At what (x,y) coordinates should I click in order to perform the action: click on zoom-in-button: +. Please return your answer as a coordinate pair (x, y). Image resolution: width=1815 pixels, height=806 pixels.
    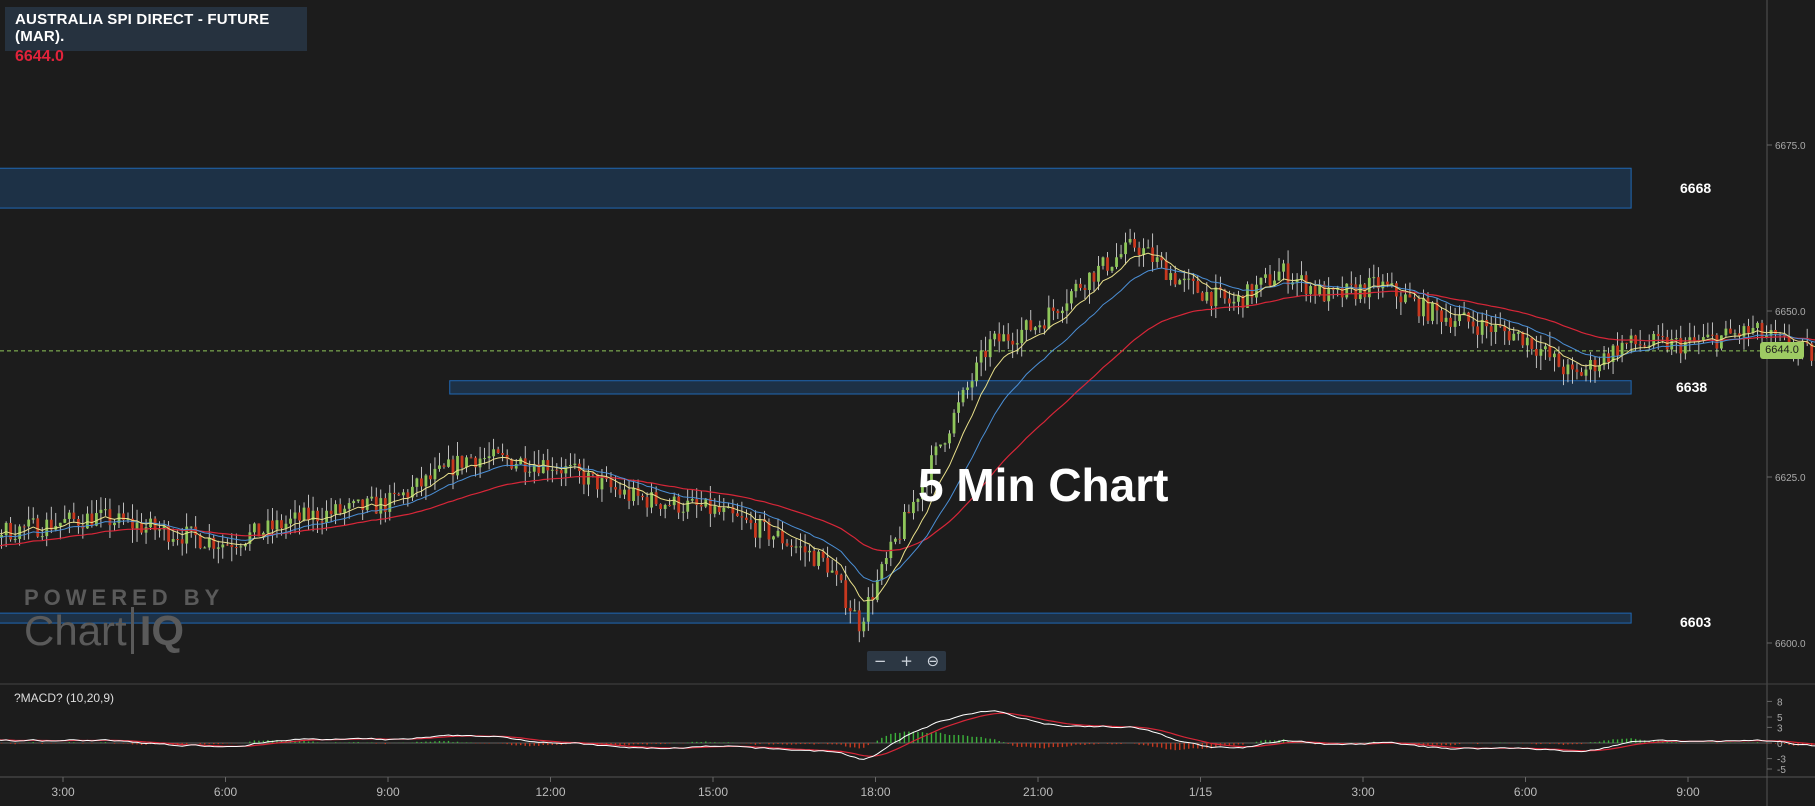
    Looking at the image, I should click on (906, 661).